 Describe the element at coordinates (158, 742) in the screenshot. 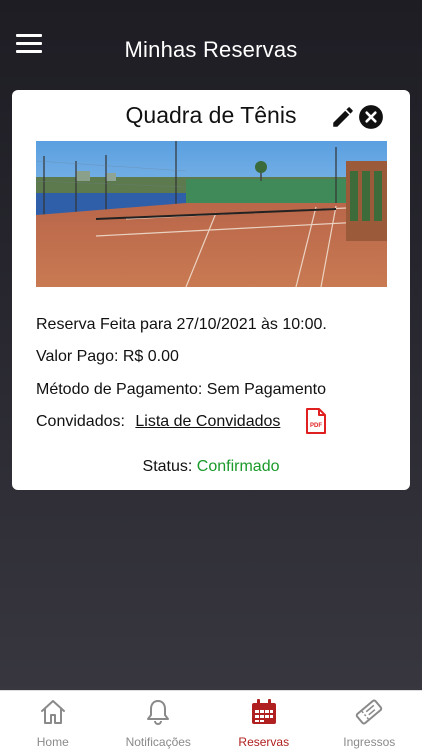

I see `nav-label-notifications: Notificações` at that location.